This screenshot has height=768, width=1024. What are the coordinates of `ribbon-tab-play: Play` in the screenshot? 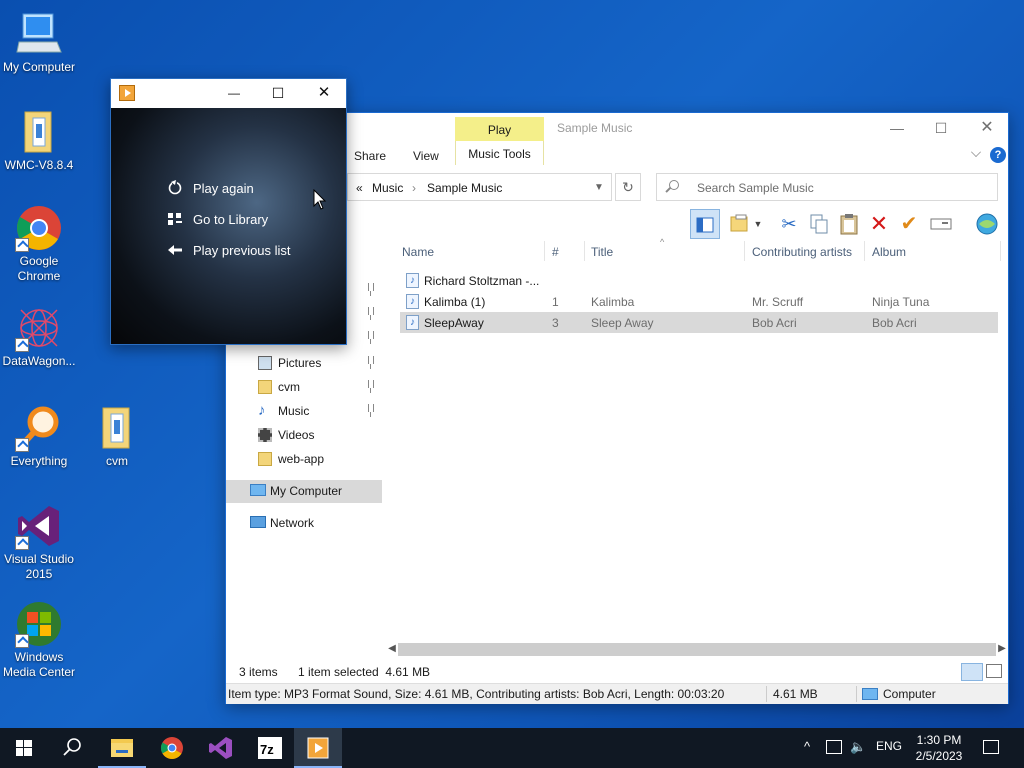 It's located at (499, 129).